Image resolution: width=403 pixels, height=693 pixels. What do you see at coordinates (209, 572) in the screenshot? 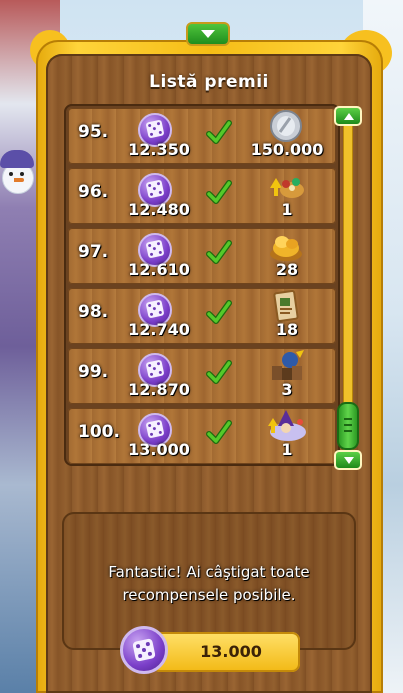
I see `message-line-1: Fantastic! Ai câştigat toate` at bounding box center [209, 572].